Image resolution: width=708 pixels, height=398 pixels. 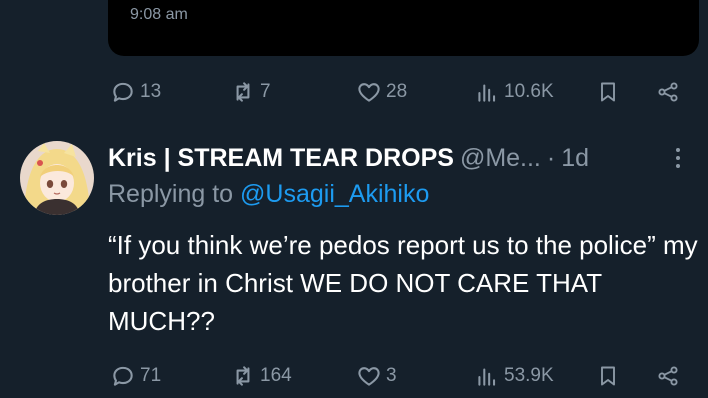 What do you see at coordinates (575, 158) in the screenshot?
I see `tweet-time: 1d` at bounding box center [575, 158].